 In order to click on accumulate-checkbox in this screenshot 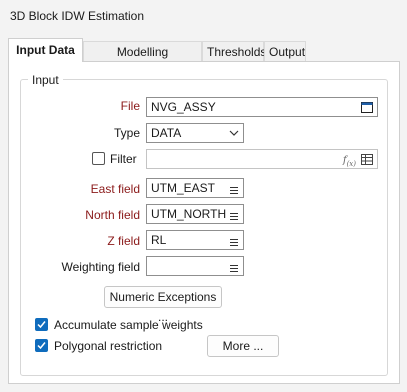, I will do `click(41, 324)`.